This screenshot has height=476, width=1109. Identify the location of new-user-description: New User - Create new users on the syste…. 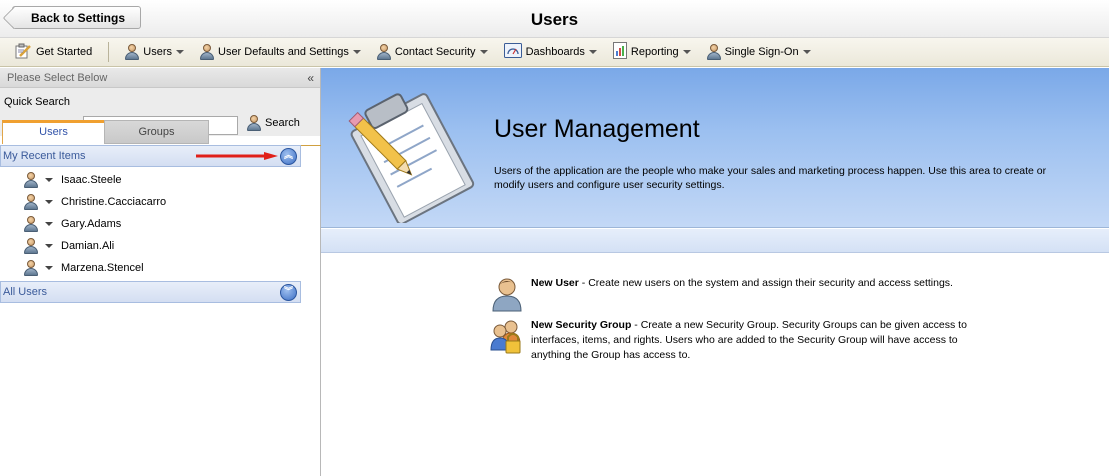
(761, 294).